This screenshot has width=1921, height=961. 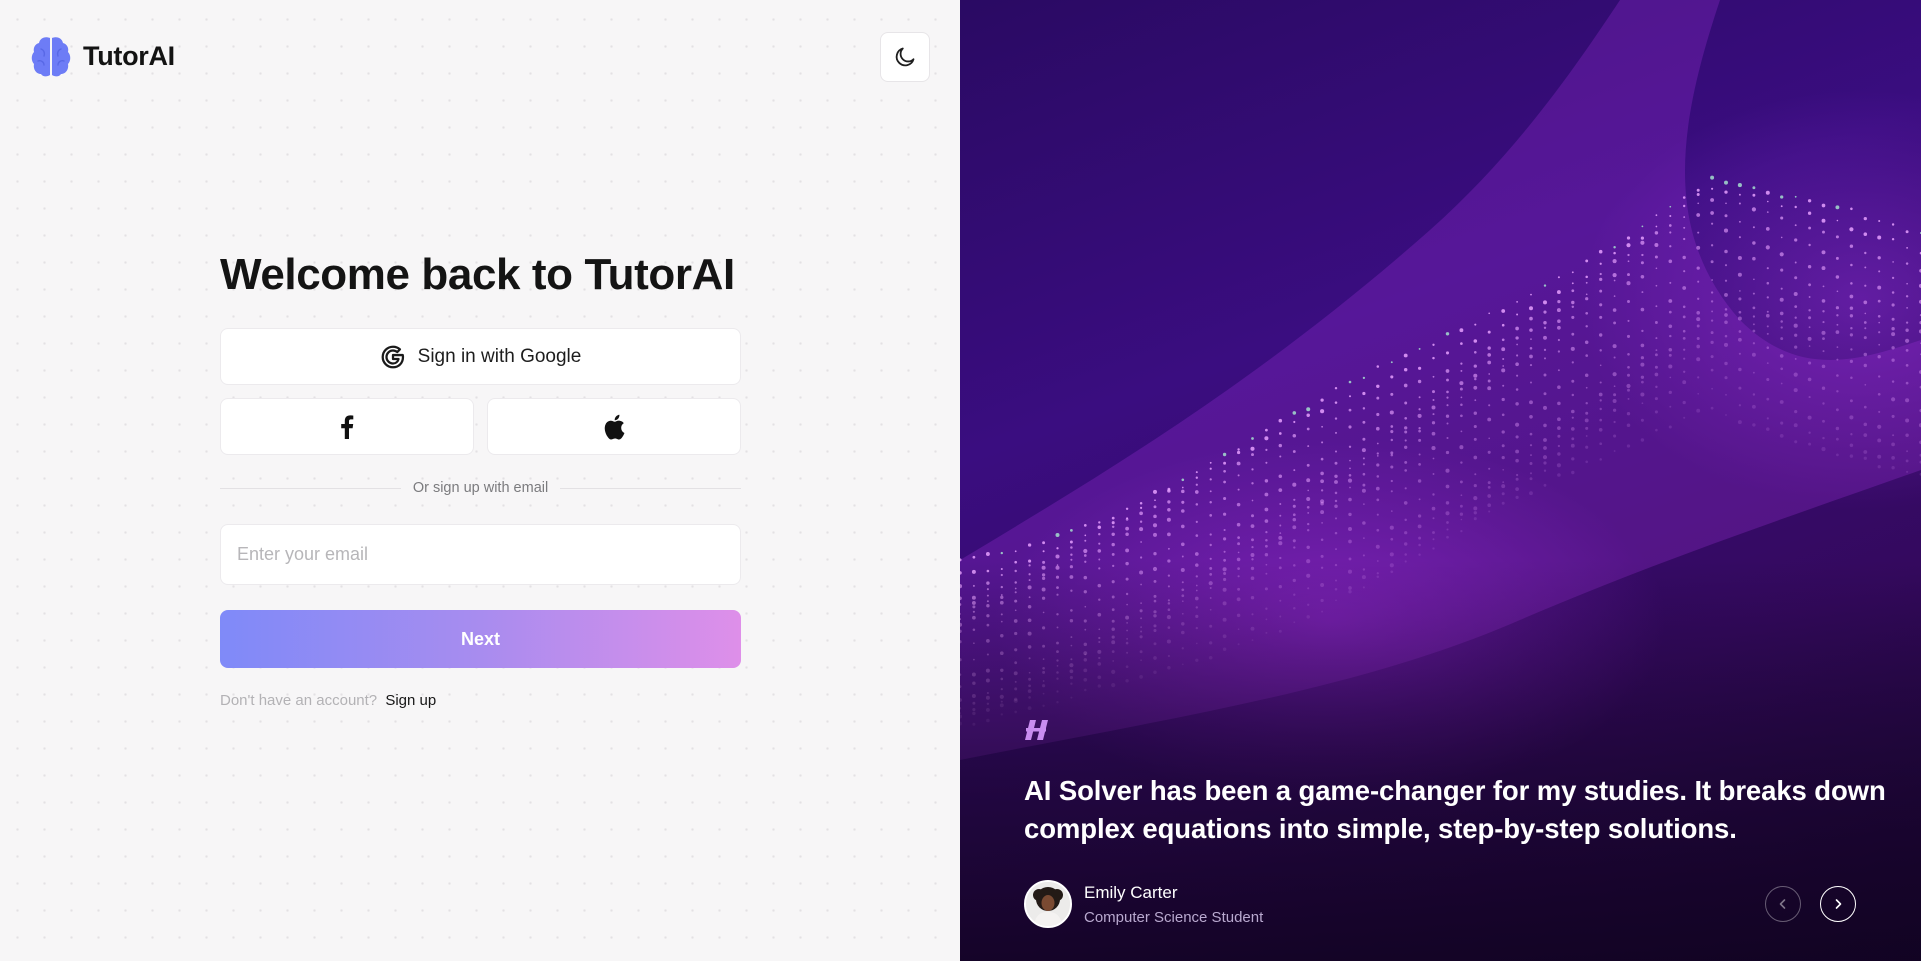 I want to click on google-icon, so click(x=392, y=356).